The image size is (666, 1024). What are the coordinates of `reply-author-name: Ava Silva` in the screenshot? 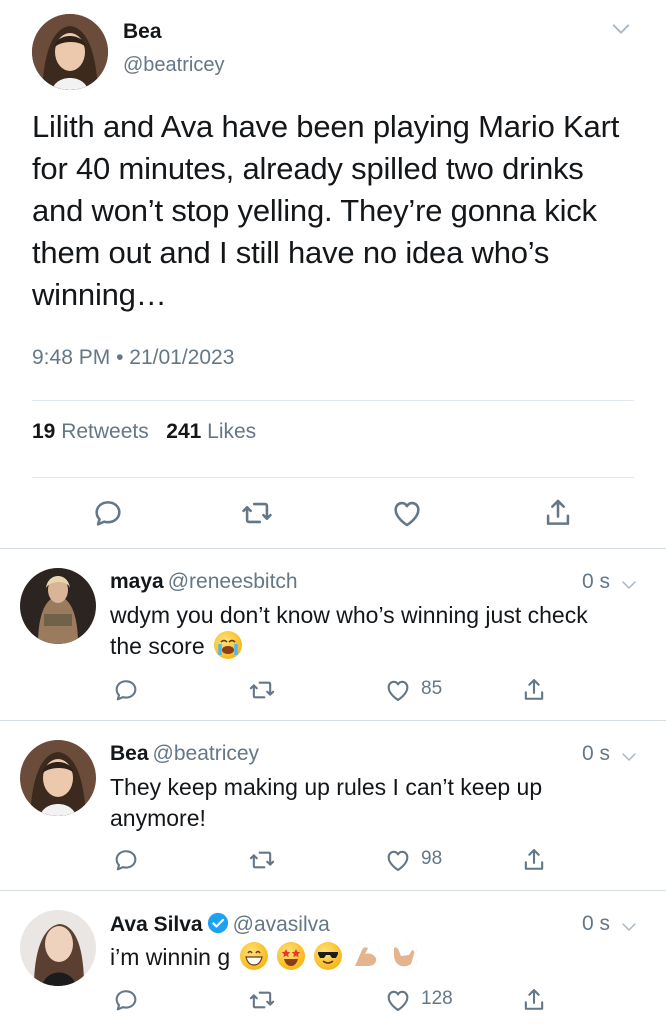 It's located at (156, 924).